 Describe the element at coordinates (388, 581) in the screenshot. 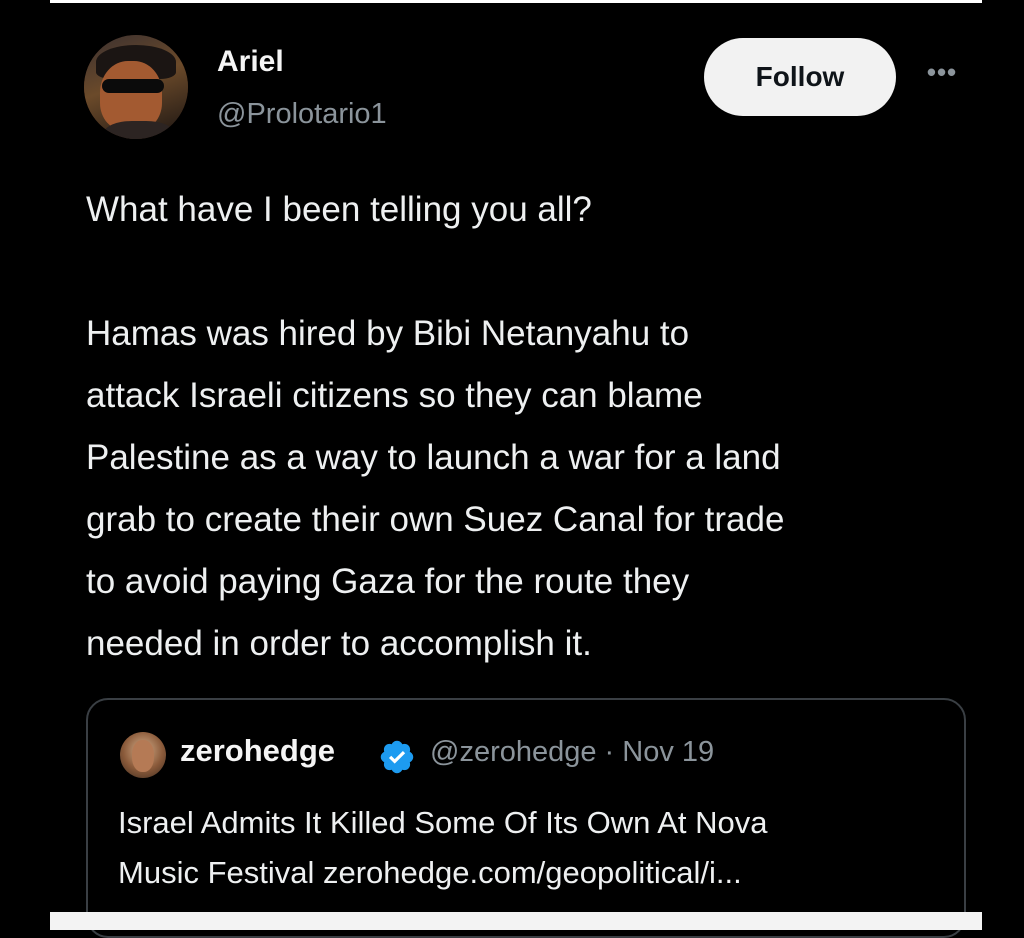

I see `tweet-text-line: to avoid paying Gaza for the route they` at that location.